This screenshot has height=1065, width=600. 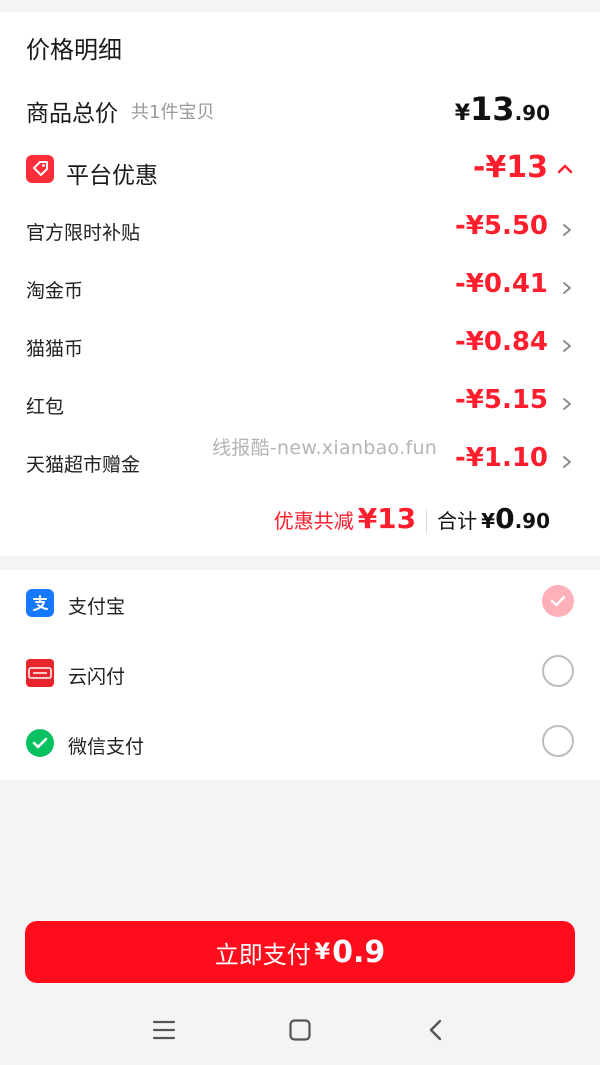 I want to click on payment-option-unionpay: 云闪付, so click(x=300, y=675).